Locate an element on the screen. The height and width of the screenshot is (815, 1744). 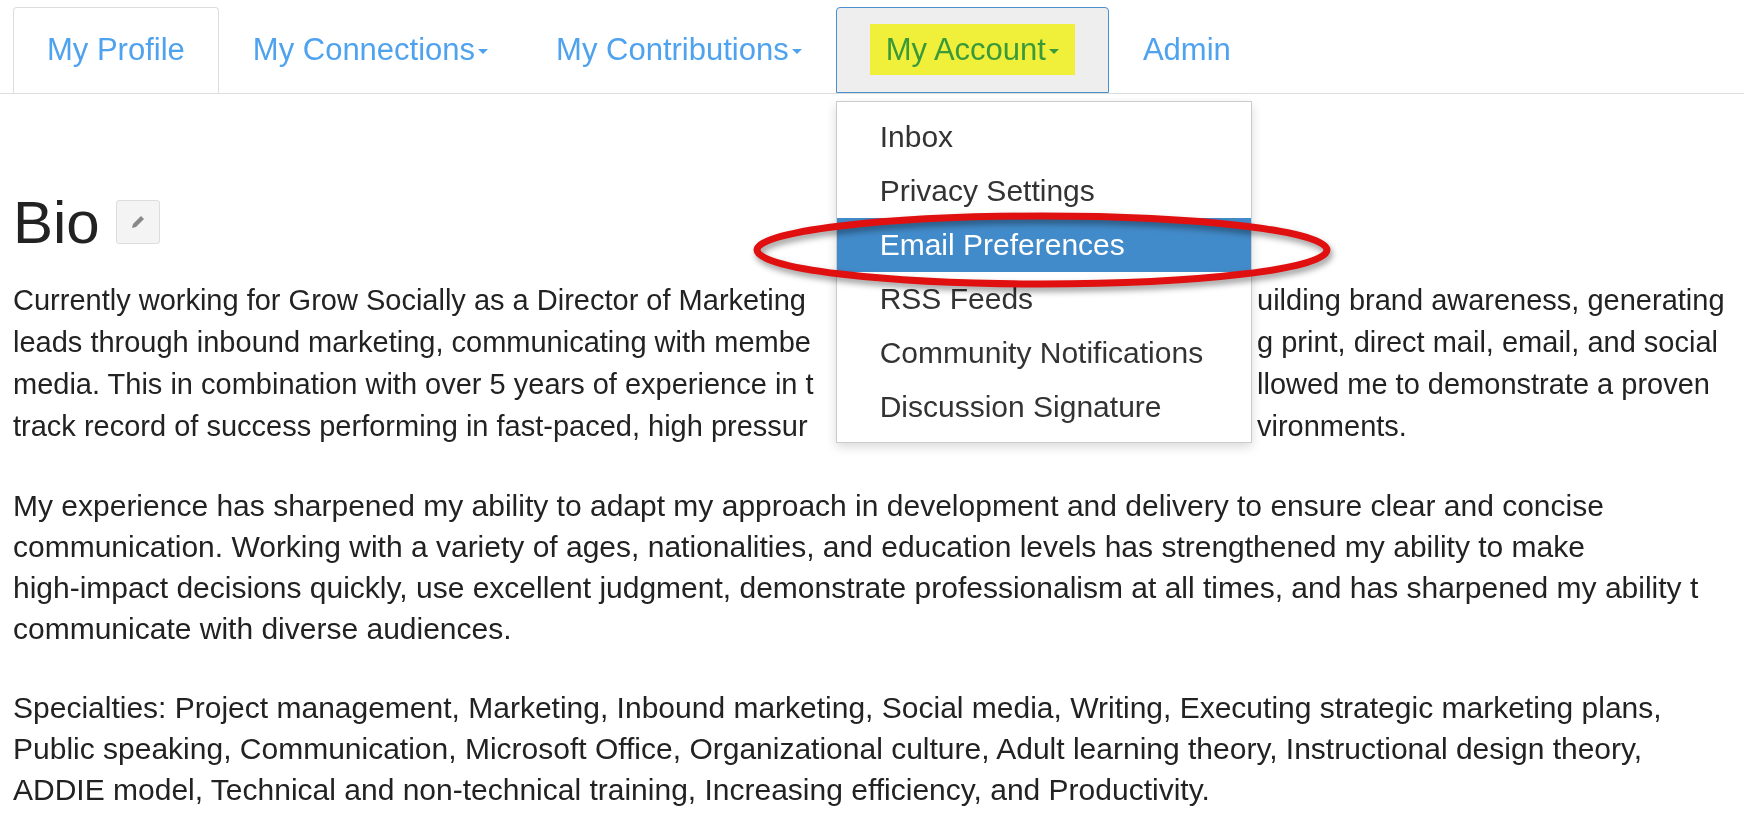
menu-item: Community Notifications is located at coordinates (1043, 353).